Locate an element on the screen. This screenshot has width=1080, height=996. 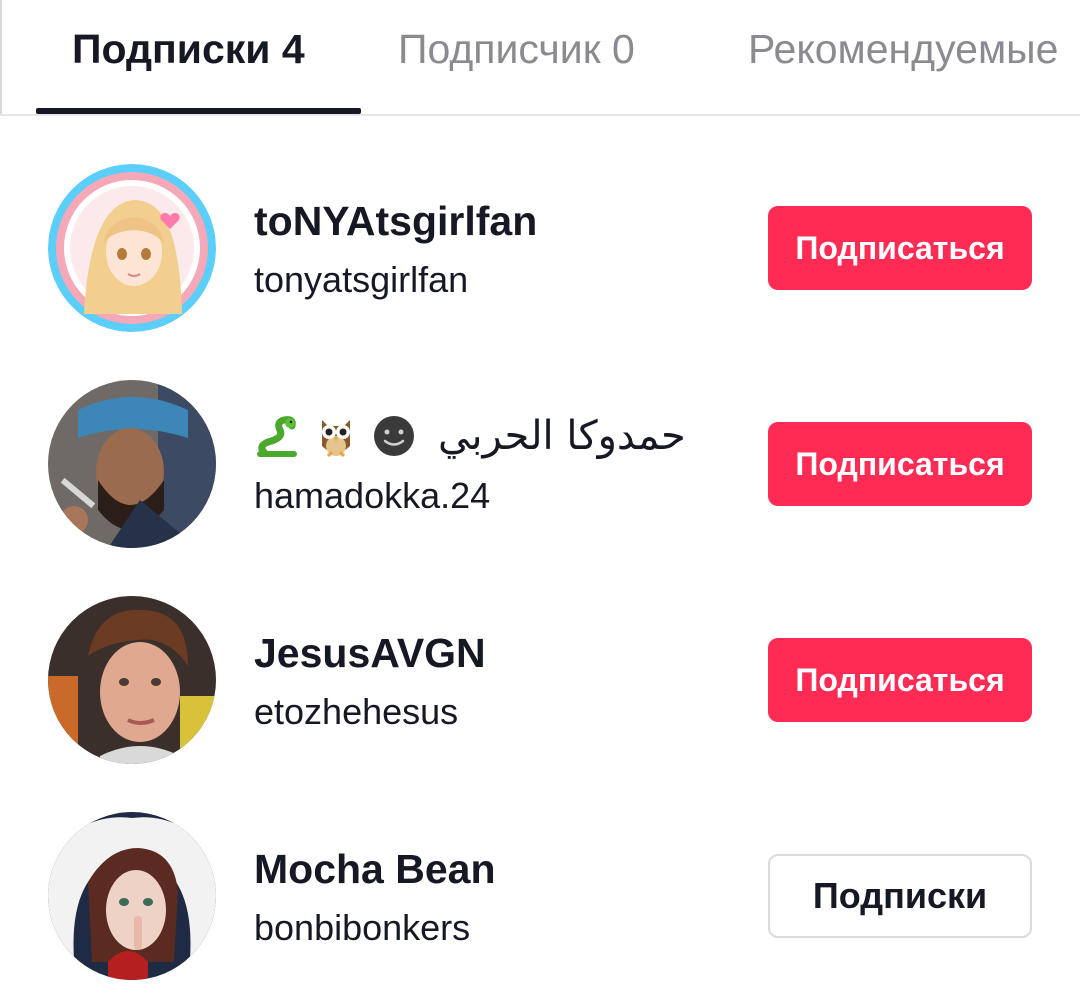
tab-bar: Подписки 4 Подписчик 0 Рекомендуемые is located at coordinates (540, 58).